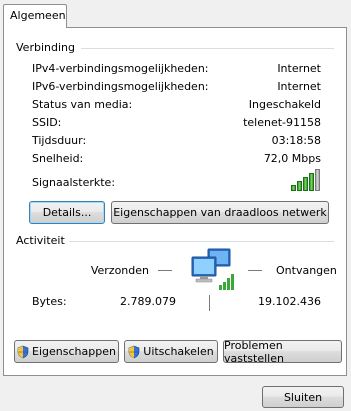 Image resolution: width=351 pixels, height=411 pixels. I want to click on received-line, so click(255, 270).